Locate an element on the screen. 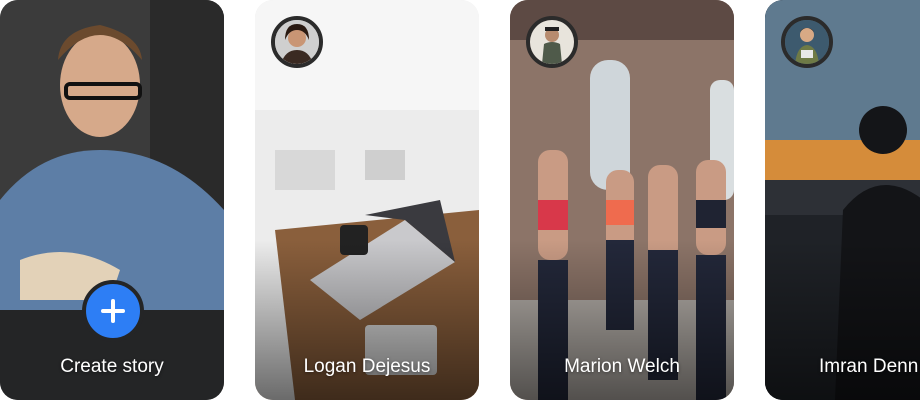 Image resolution: width=920 pixels, height=400 pixels. create-story-button is located at coordinates (113, 311).